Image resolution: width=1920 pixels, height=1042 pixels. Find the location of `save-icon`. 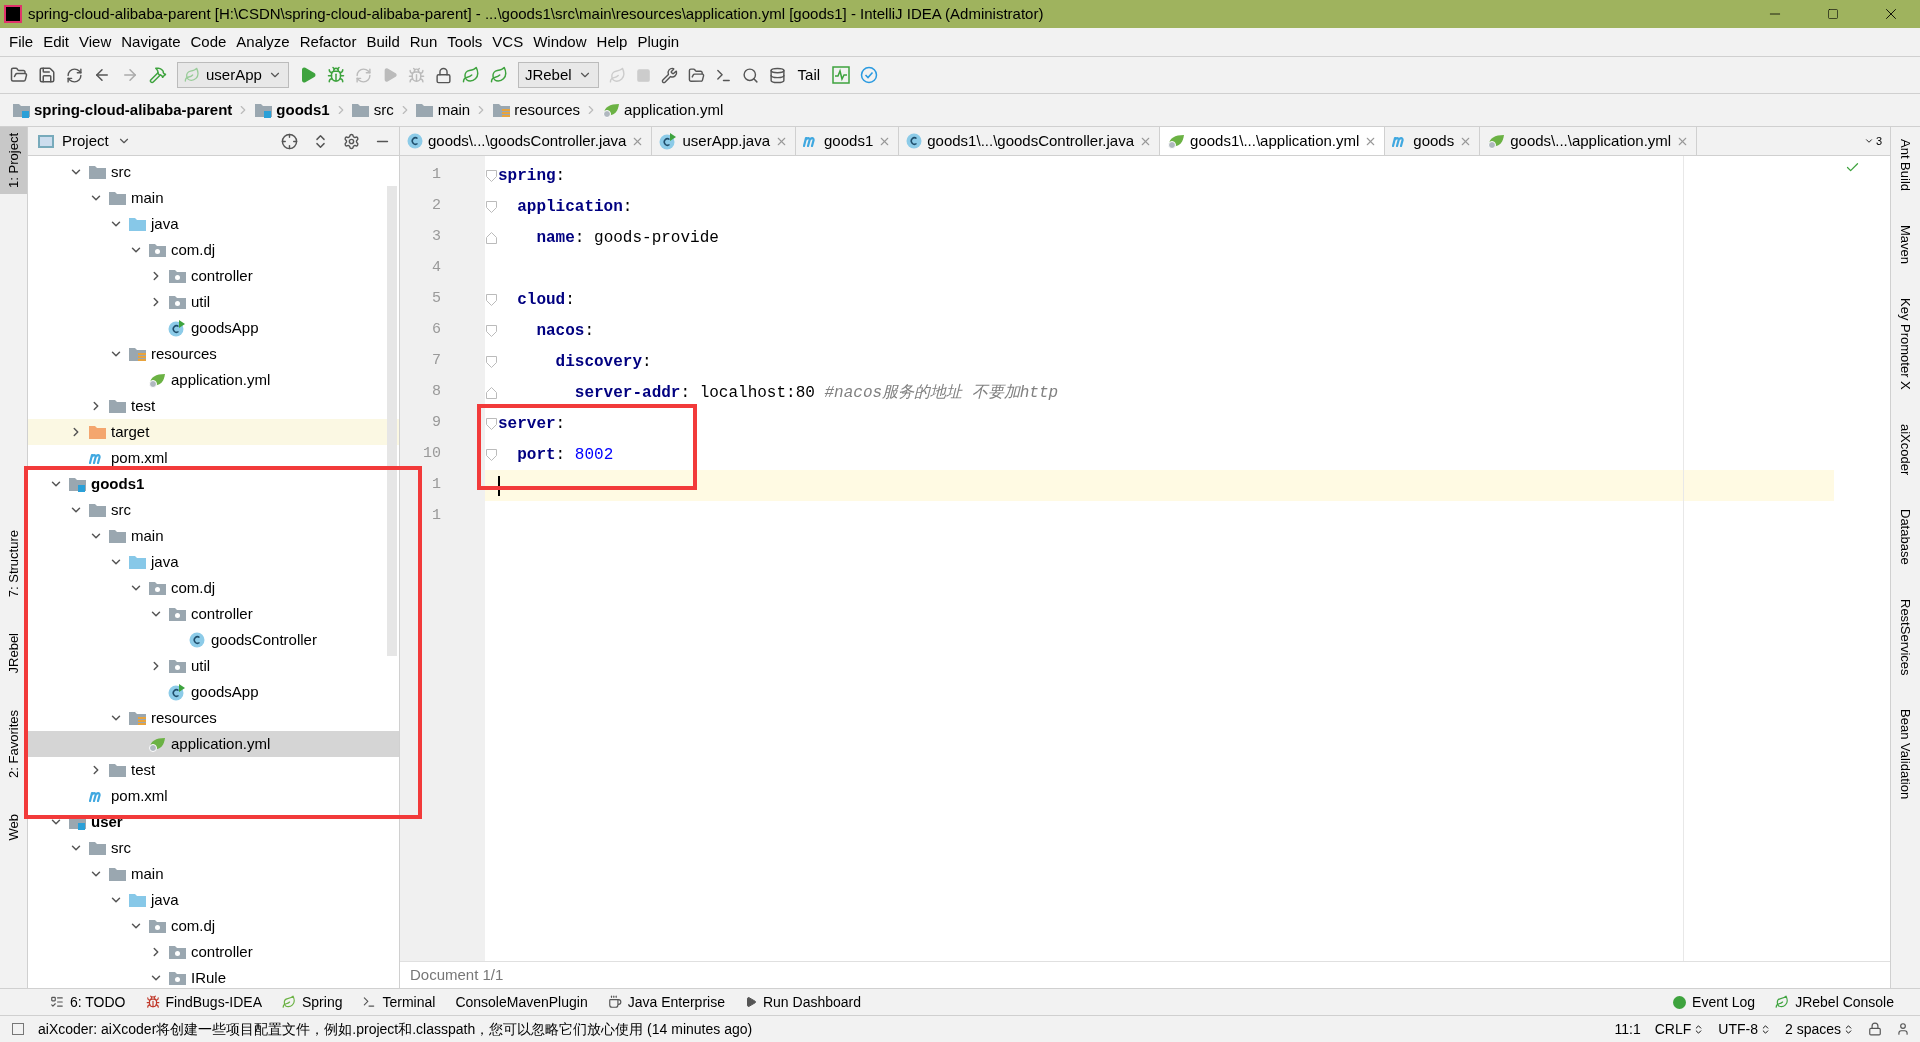

save-icon is located at coordinates (47, 75).